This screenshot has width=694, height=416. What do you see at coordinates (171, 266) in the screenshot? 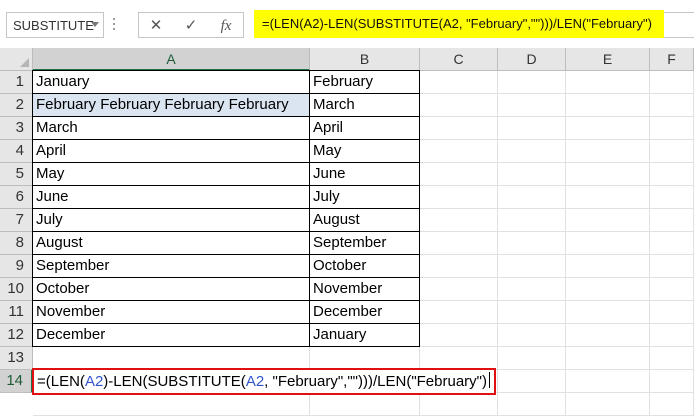
I see `cell-a9: September` at bounding box center [171, 266].